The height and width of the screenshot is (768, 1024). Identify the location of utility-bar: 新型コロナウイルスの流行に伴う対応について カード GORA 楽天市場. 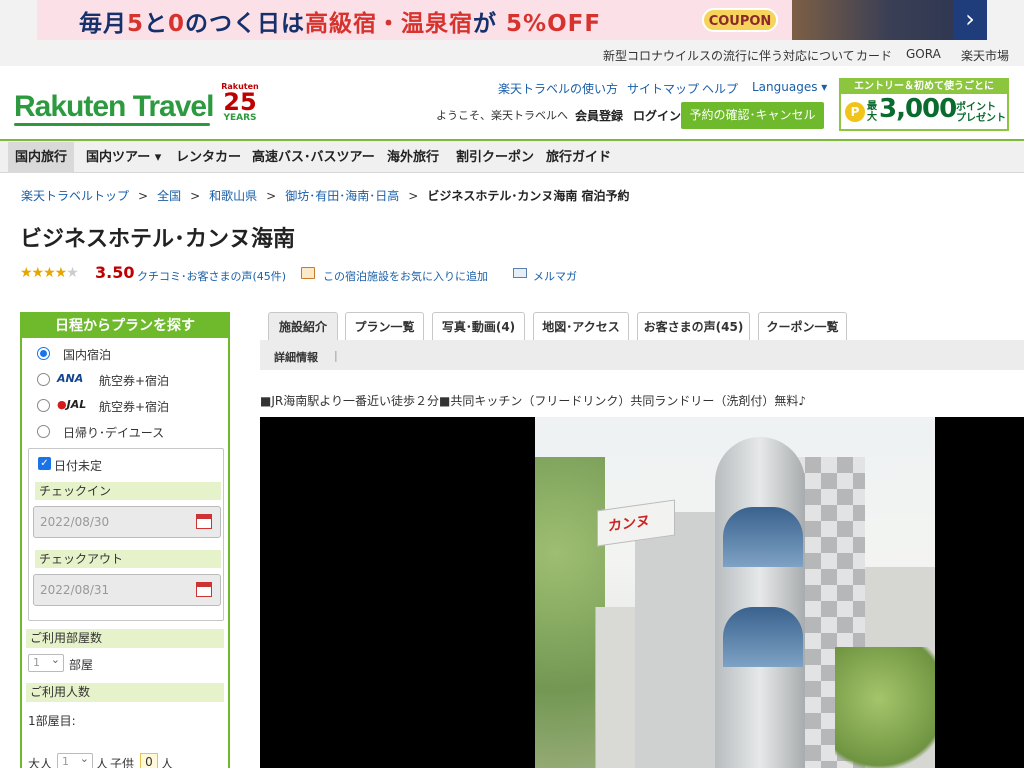
(512, 53).